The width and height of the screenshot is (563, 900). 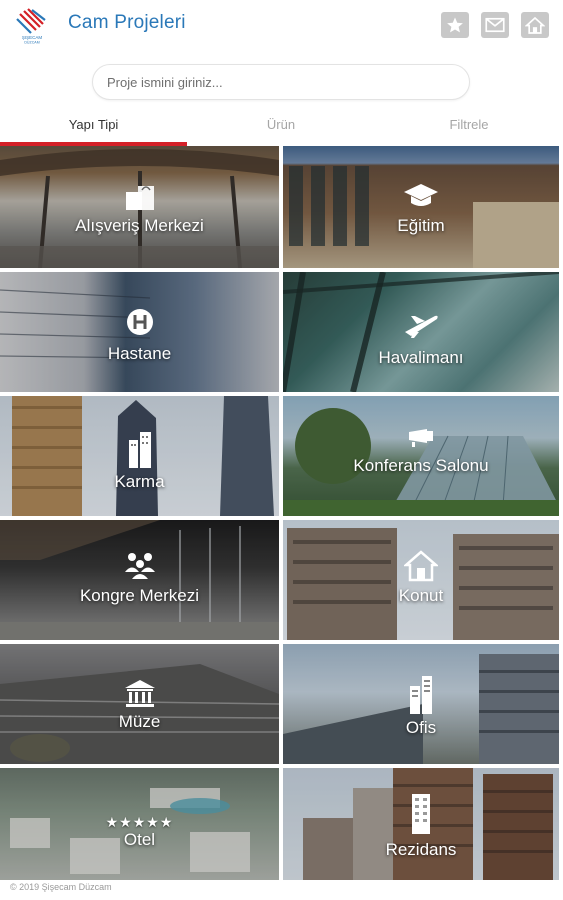 I want to click on home-icon, so click(x=535, y=25).